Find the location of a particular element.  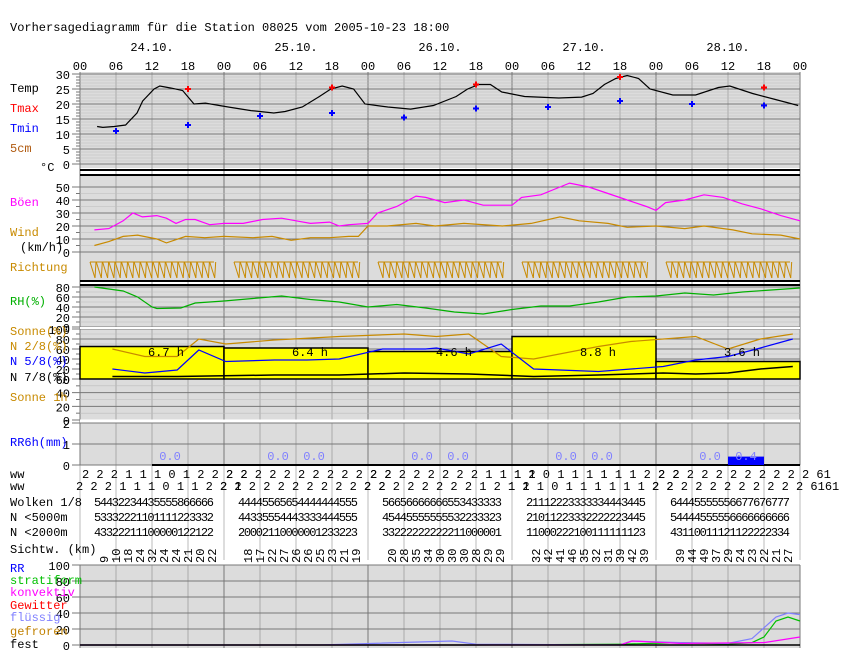

label-n78: N 7/8(%) is located at coordinates (39, 378).